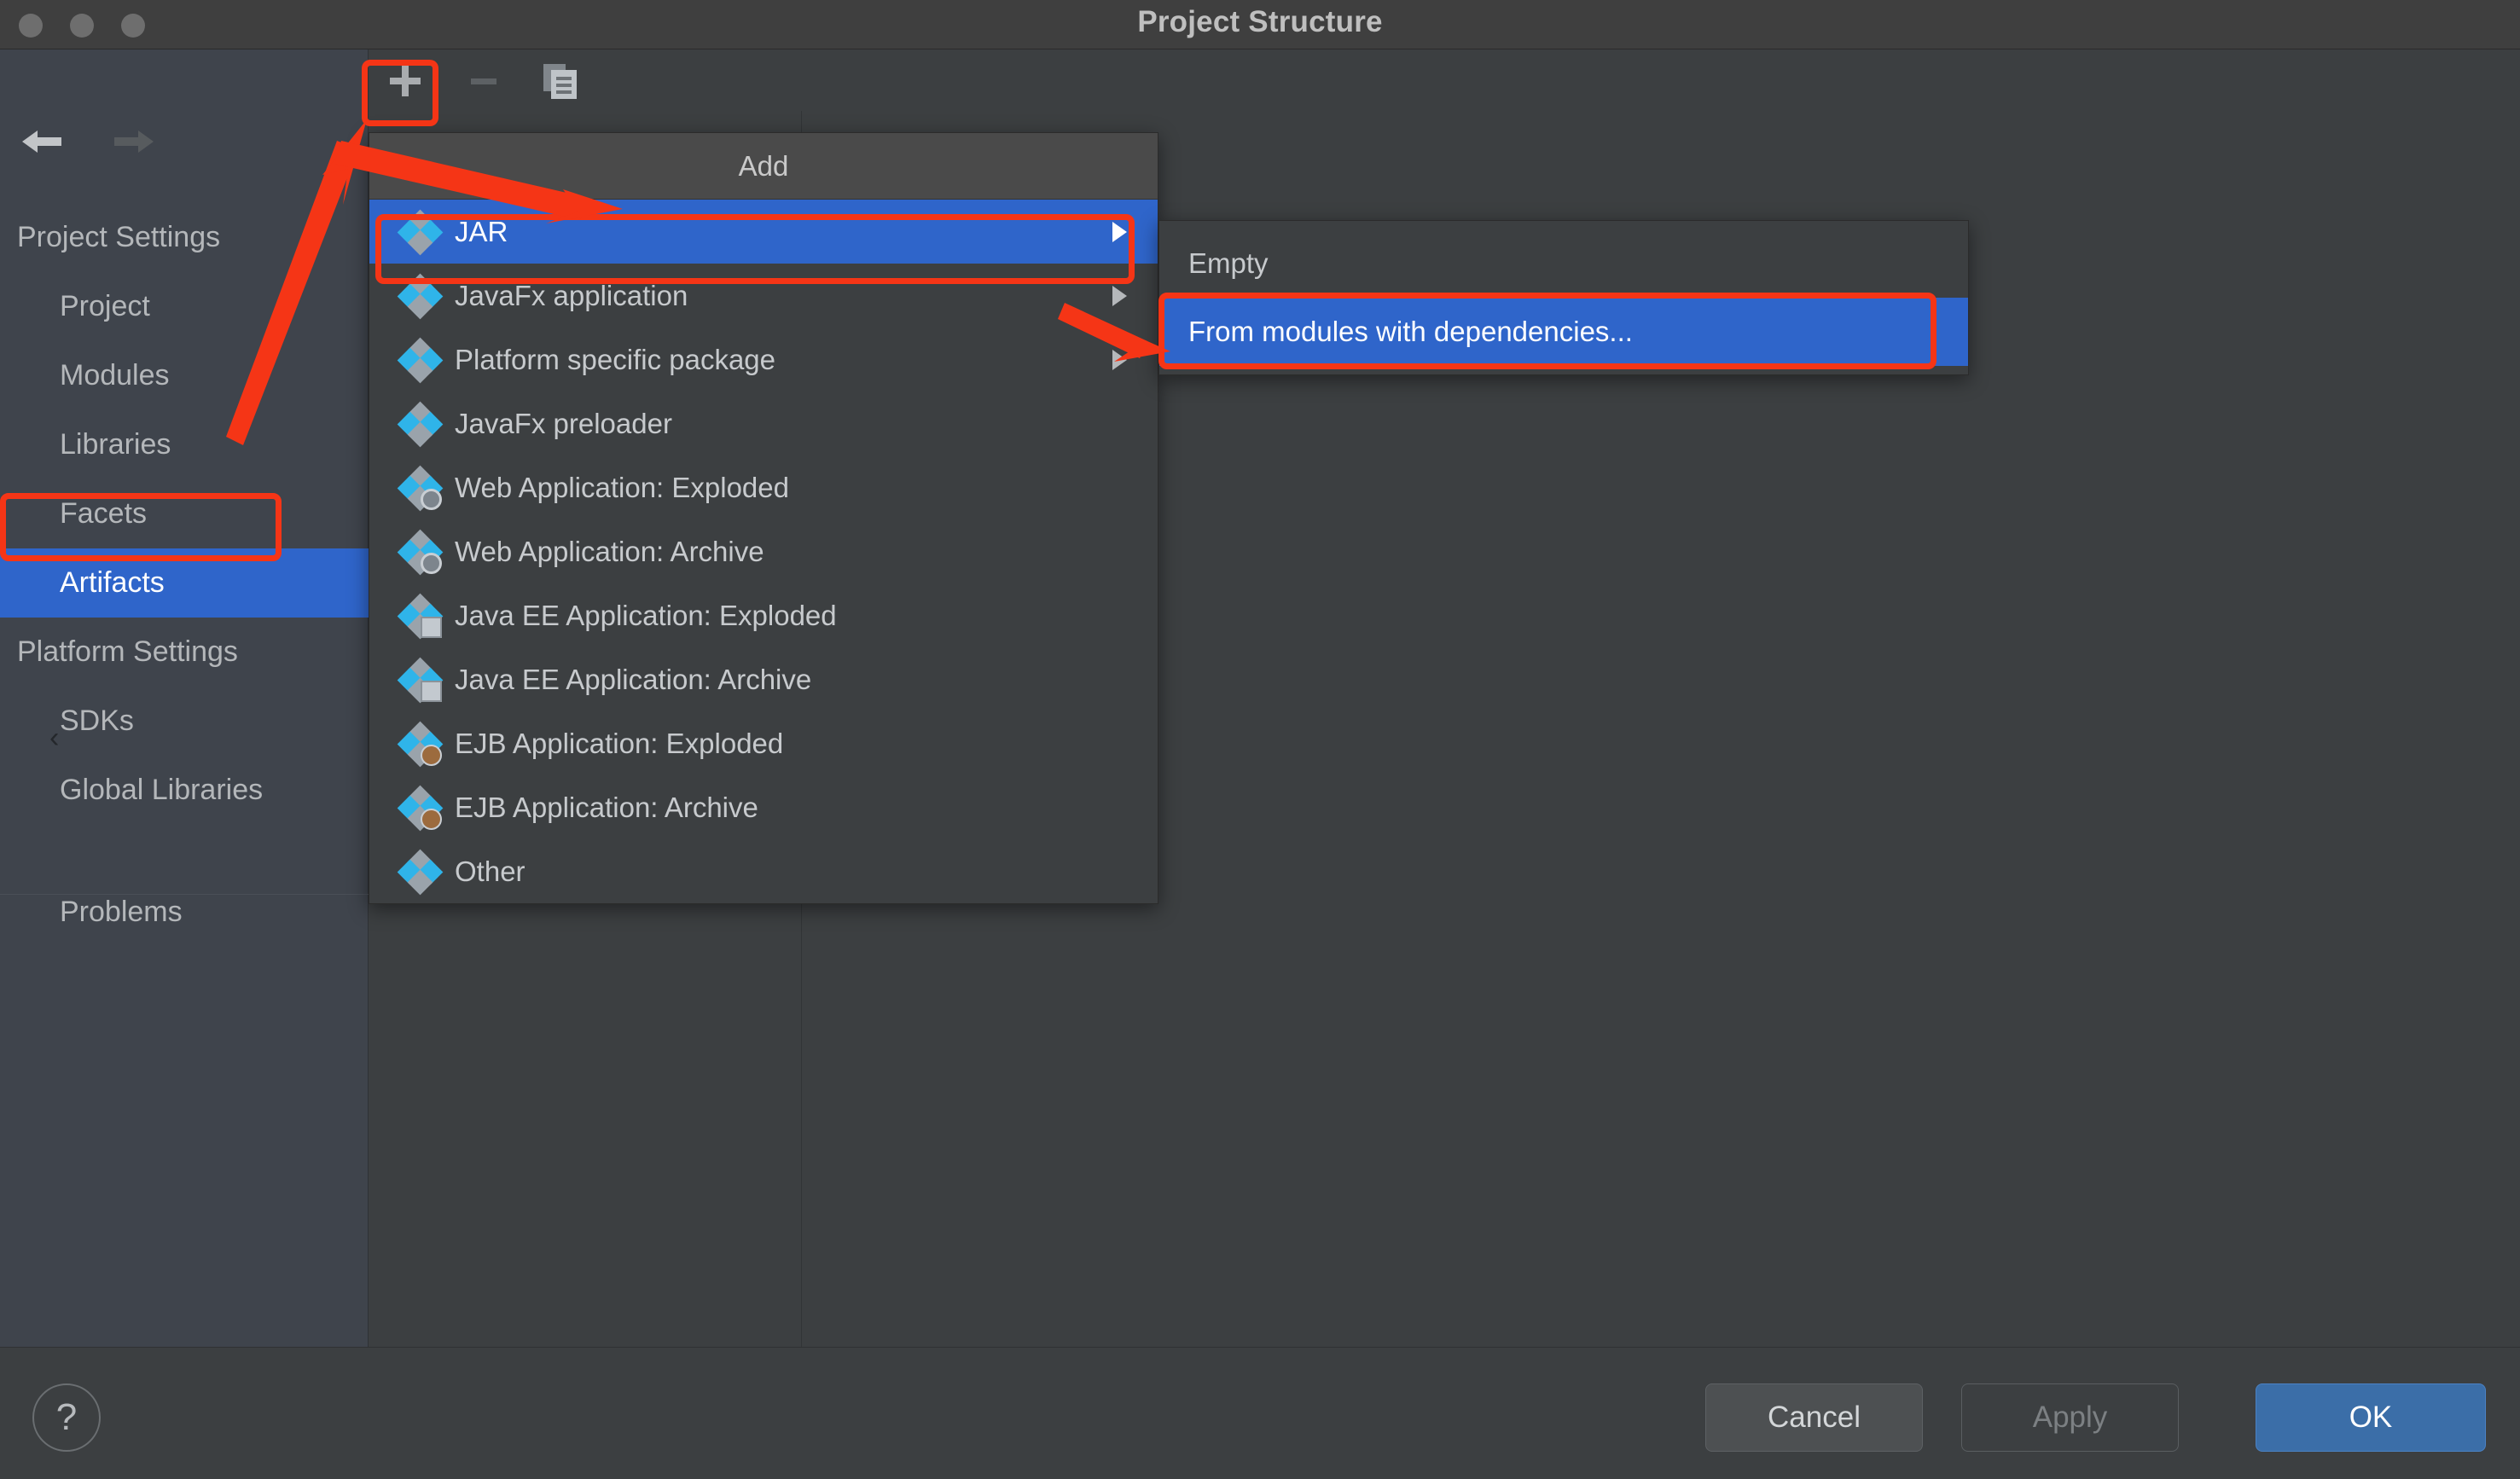  Describe the element at coordinates (184, 444) in the screenshot. I see `sidebar-item-libraries: Libraries` at that location.